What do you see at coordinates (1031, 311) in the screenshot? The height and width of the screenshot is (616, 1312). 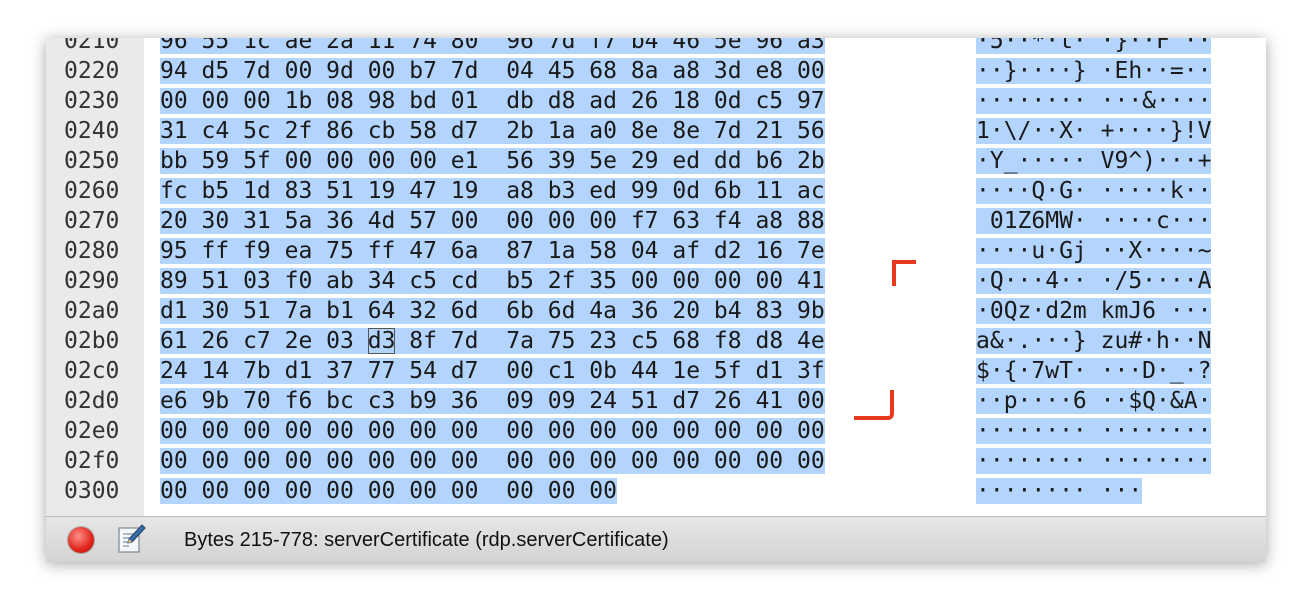 I see `ascii-chars-left: ·0Qz·d2m` at bounding box center [1031, 311].